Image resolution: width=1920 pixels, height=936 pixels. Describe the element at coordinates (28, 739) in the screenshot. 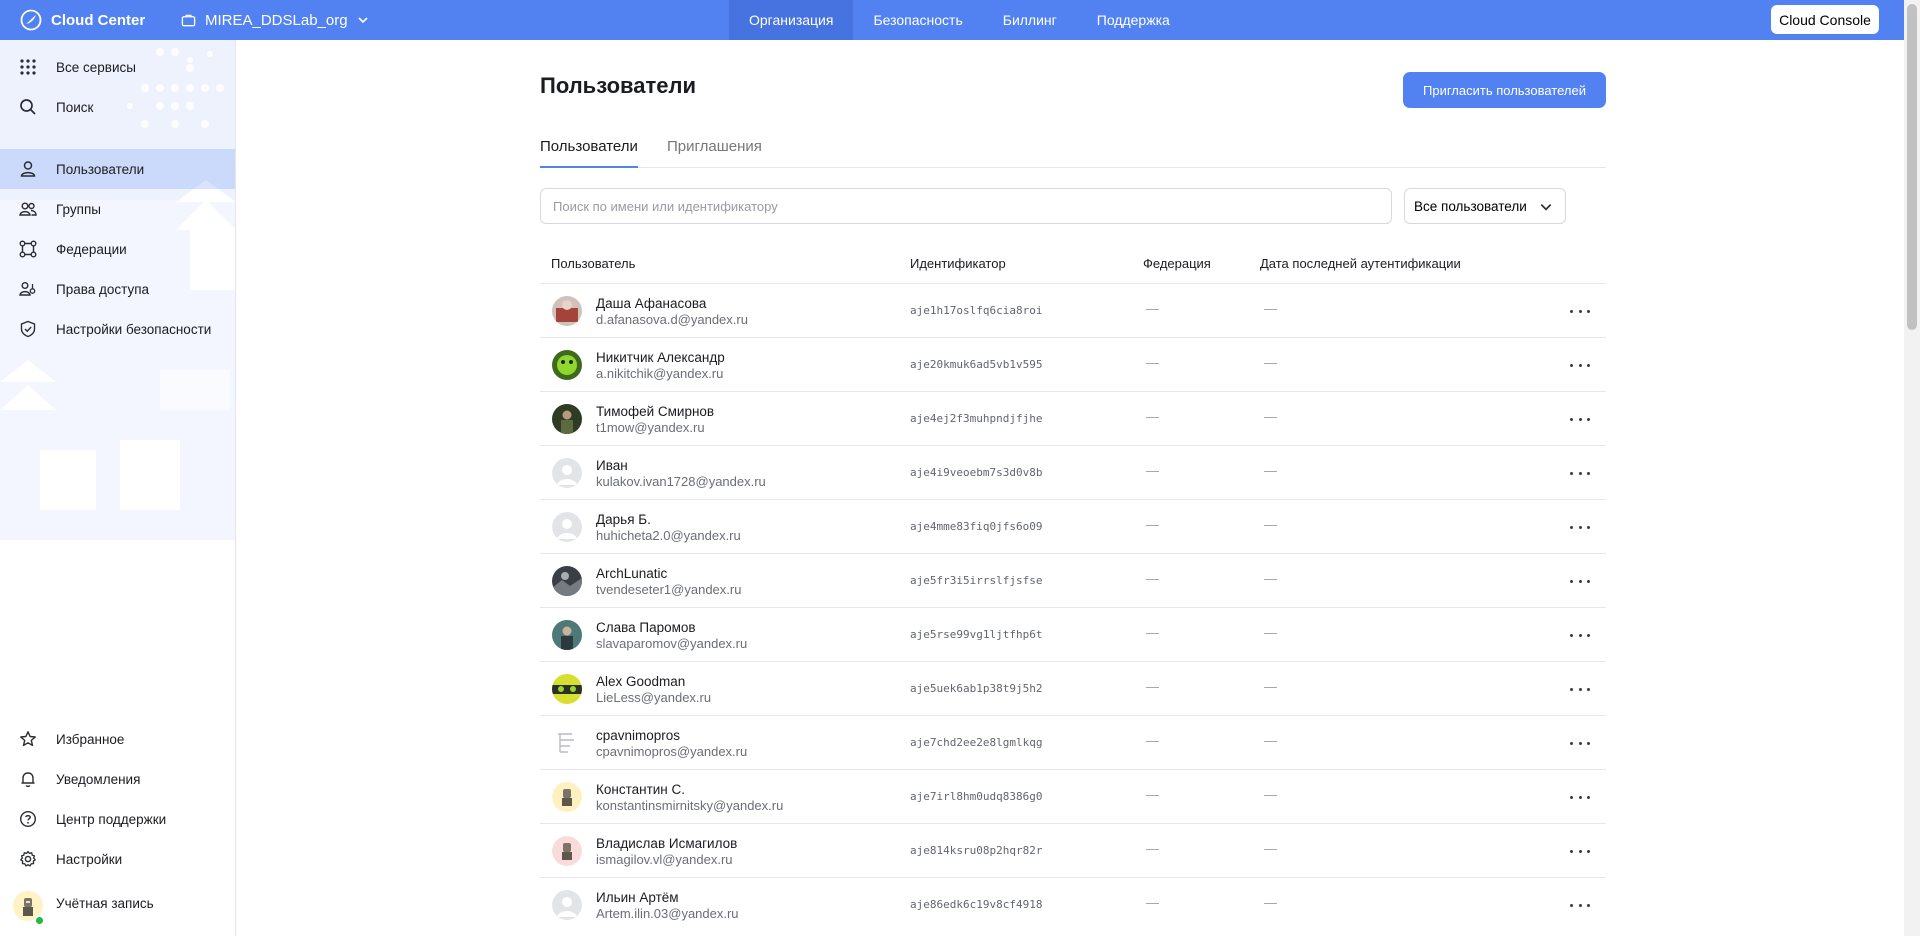

I see `star-icon` at that location.